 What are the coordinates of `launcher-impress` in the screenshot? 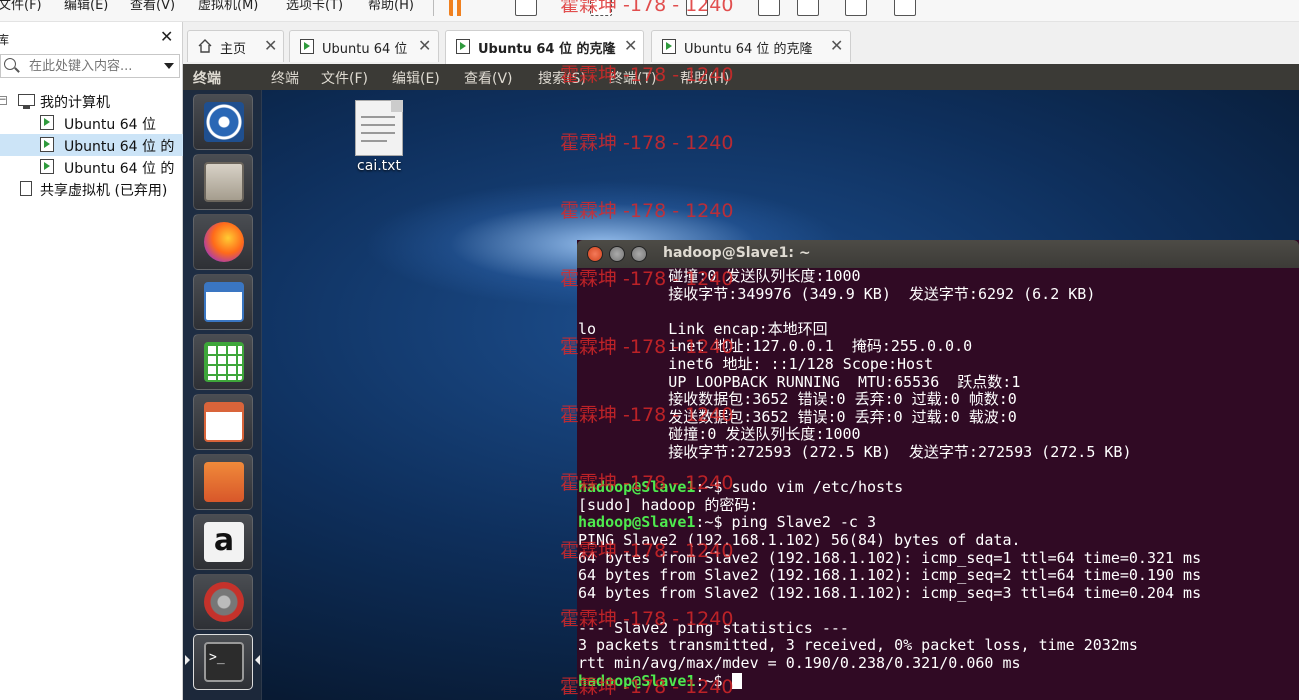 It's located at (223, 422).